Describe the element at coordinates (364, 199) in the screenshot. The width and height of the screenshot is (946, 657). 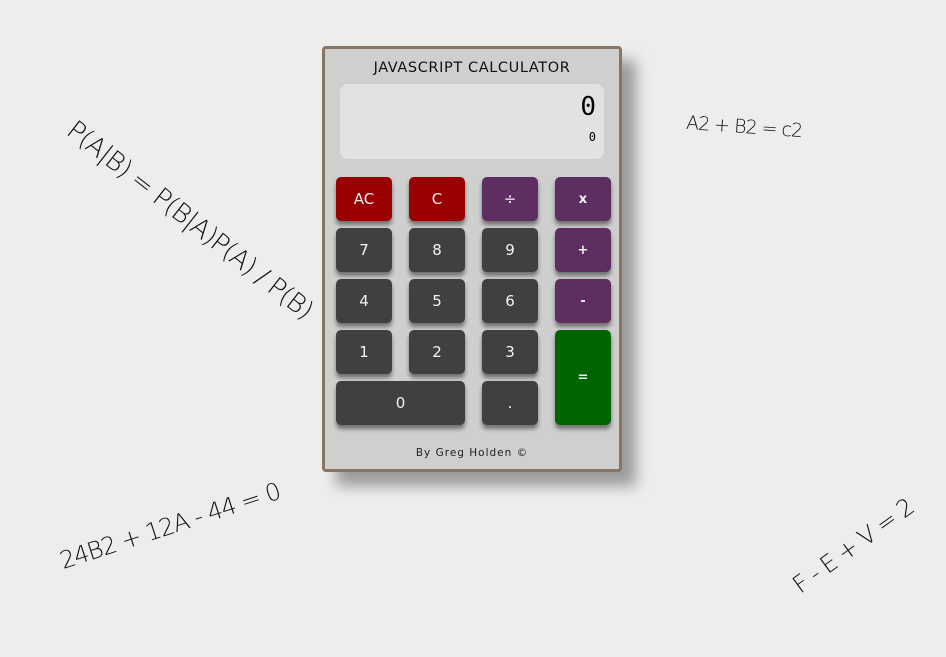
I see `clear-all-button: AC` at that location.